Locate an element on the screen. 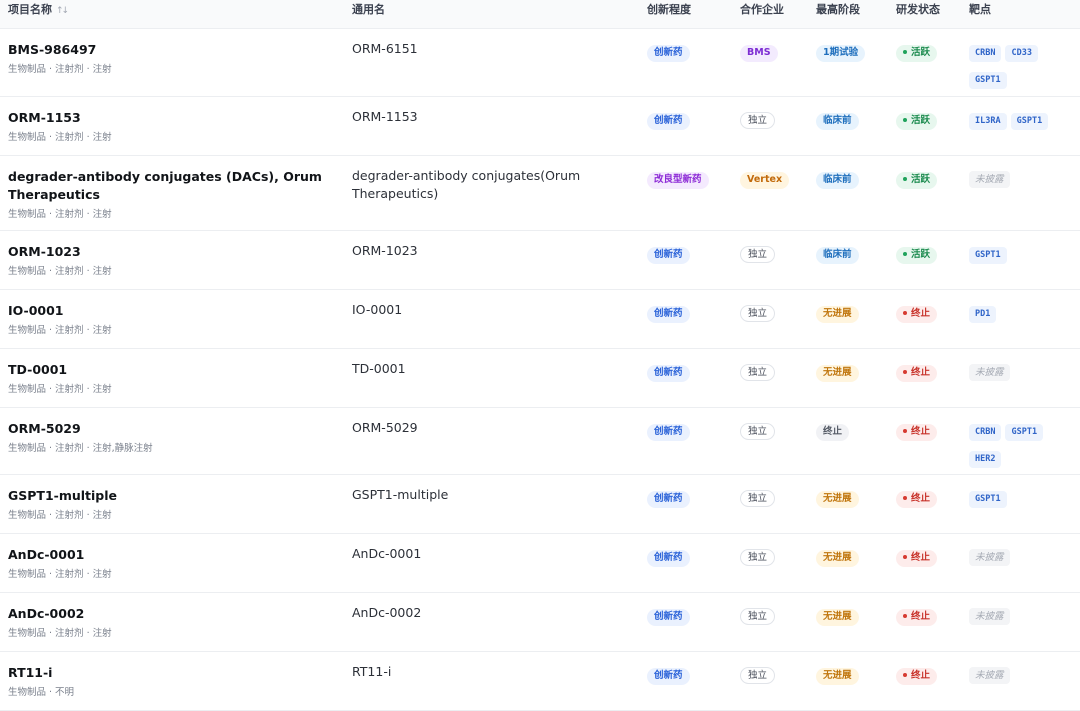 This screenshot has height=711, width=1080. generic-name: ORM-1023 is located at coordinates (385, 250).